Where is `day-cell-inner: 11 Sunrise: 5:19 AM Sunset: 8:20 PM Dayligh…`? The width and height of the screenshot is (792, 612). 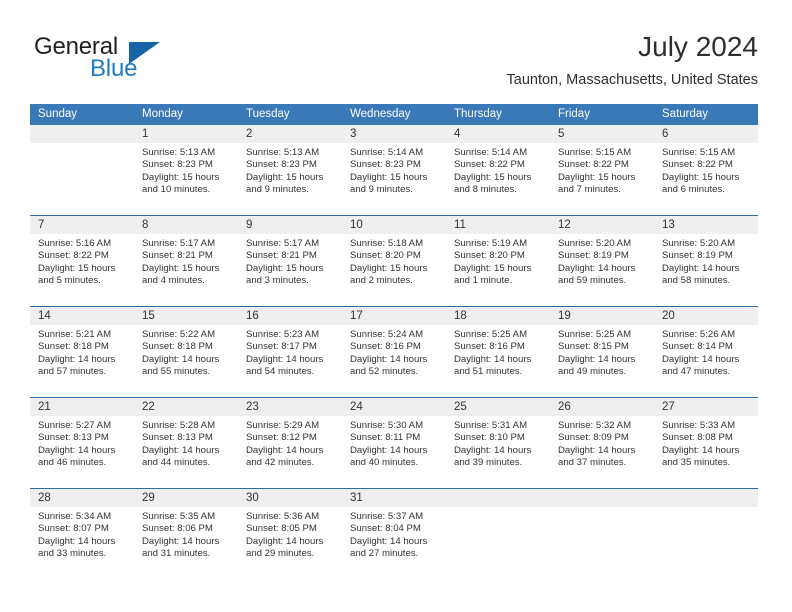 day-cell-inner: 11 Sunrise: 5:19 AM Sunset: 8:20 PM Dayligh… is located at coordinates (498, 261).